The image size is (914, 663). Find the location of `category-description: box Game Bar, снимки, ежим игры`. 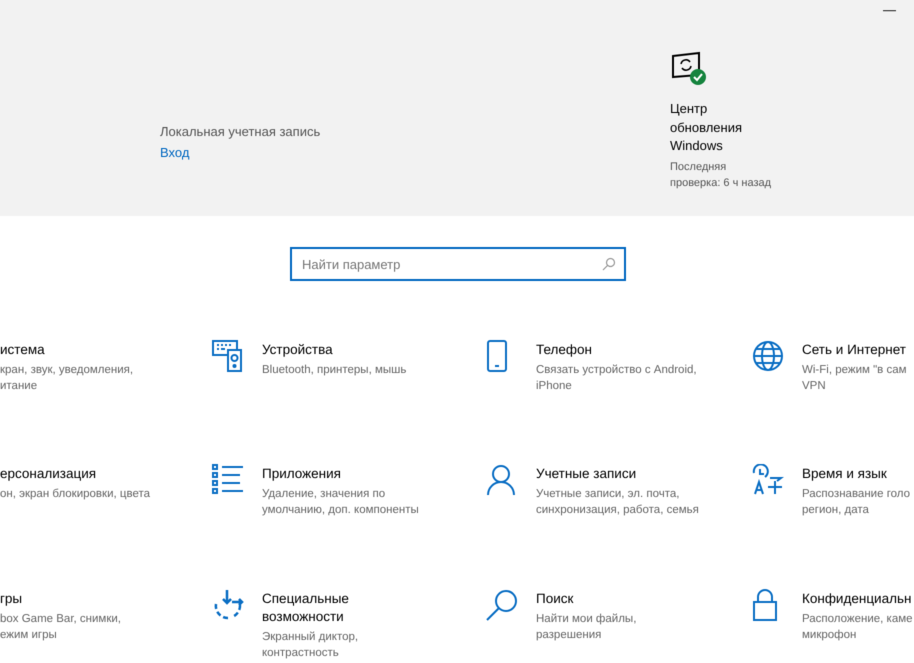

category-description: box Game Bar, снимки, ежим игры is located at coordinates (60, 627).